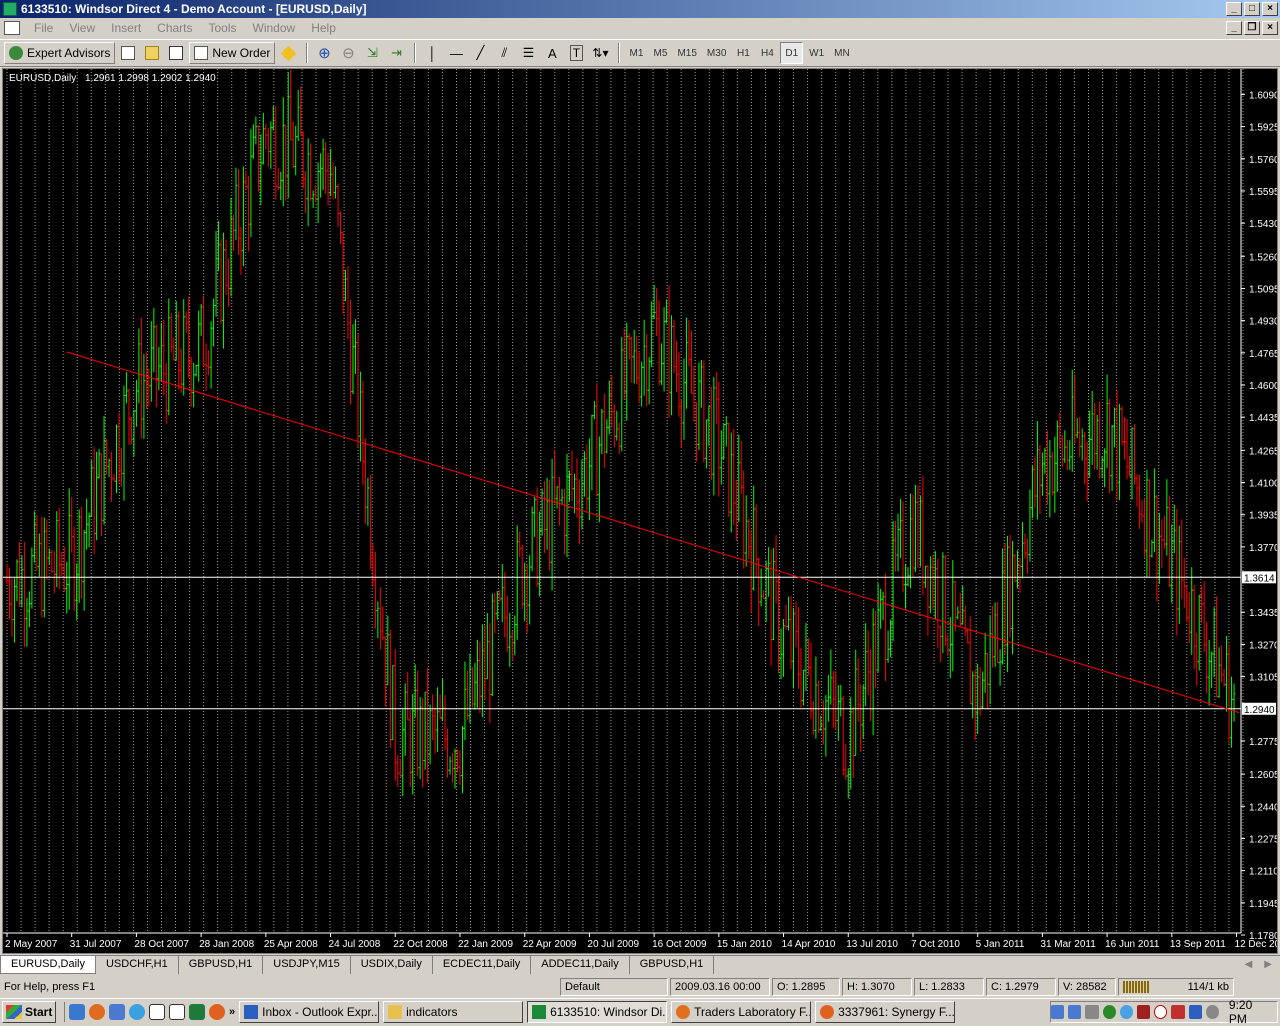 This screenshot has height=1026, width=1280. I want to click on maximize-button: □, so click(1252, 9).